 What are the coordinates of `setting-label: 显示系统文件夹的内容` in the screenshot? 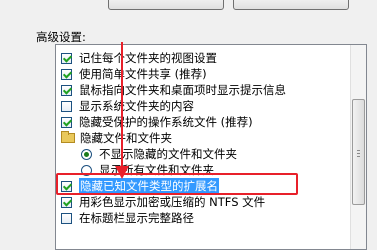 It's located at (136, 106).